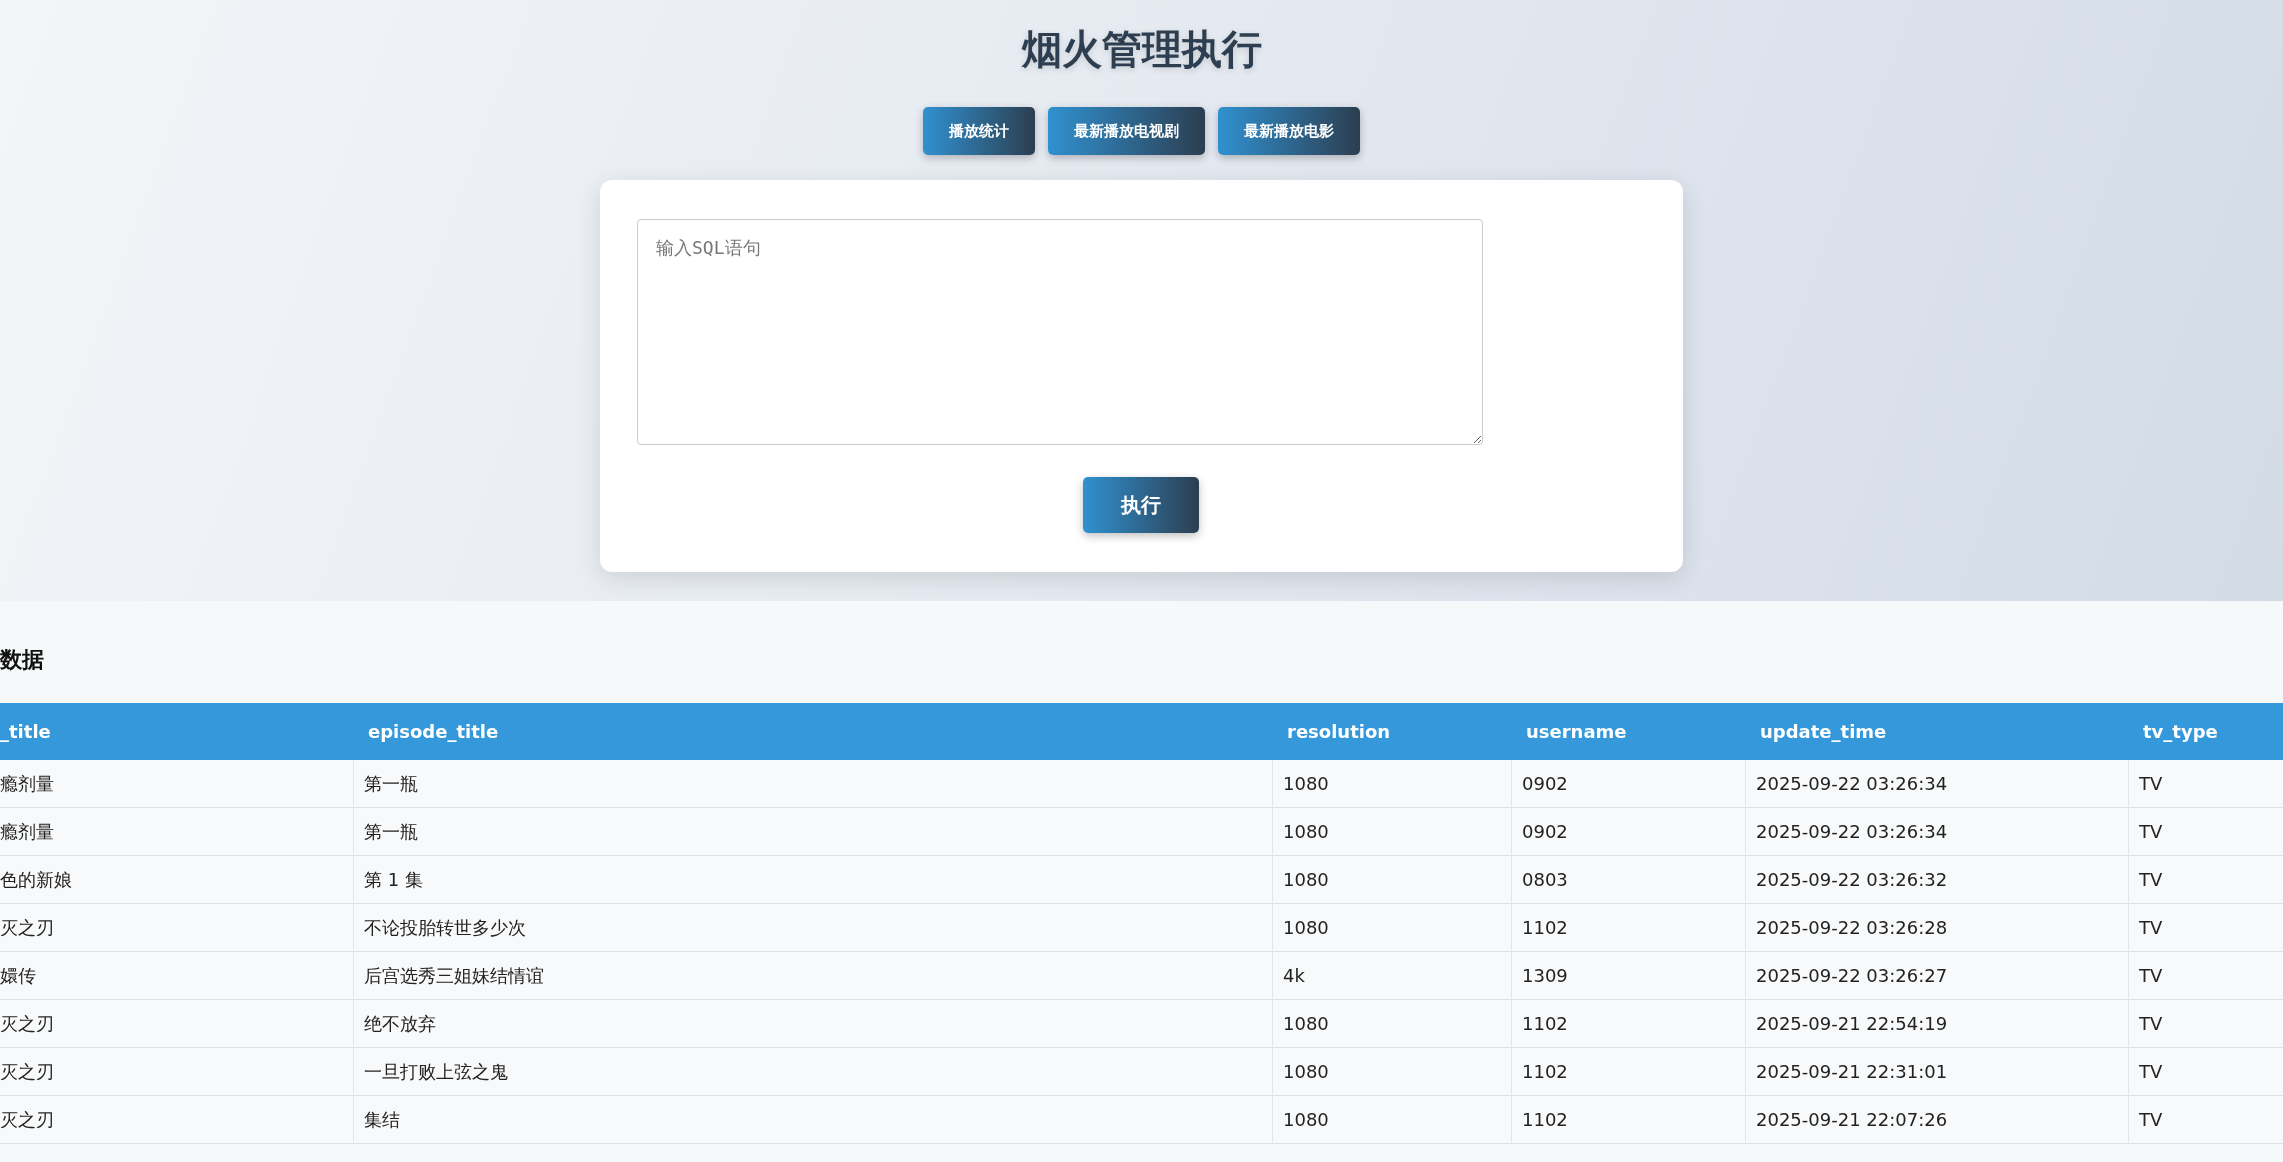 The height and width of the screenshot is (1162, 2283). What do you see at coordinates (1936, 880) in the screenshot?
I see `table-cell: 2025-09-22 03:26:32` at bounding box center [1936, 880].